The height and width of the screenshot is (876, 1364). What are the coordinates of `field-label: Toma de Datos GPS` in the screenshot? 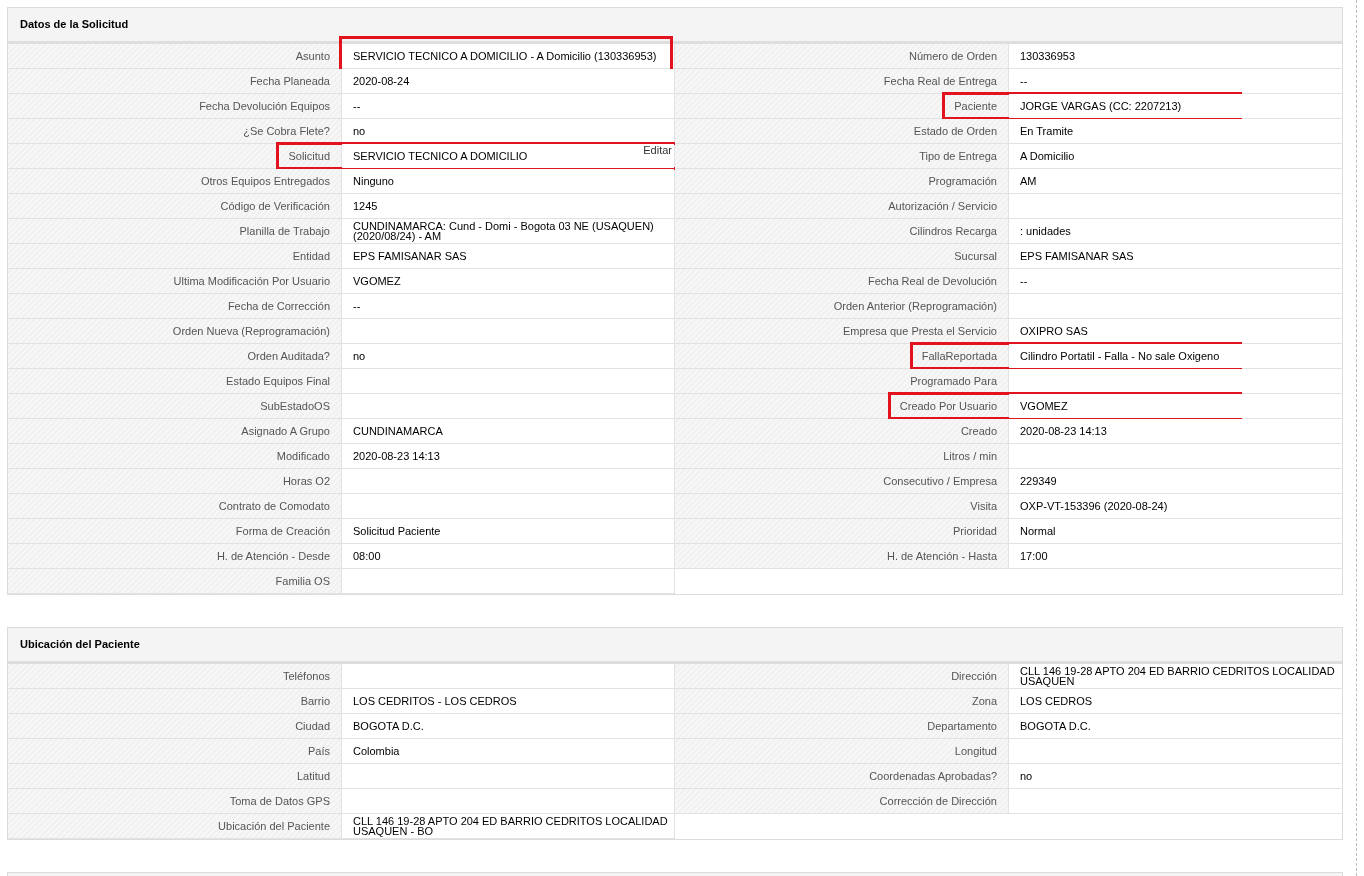 It's located at (279, 800).